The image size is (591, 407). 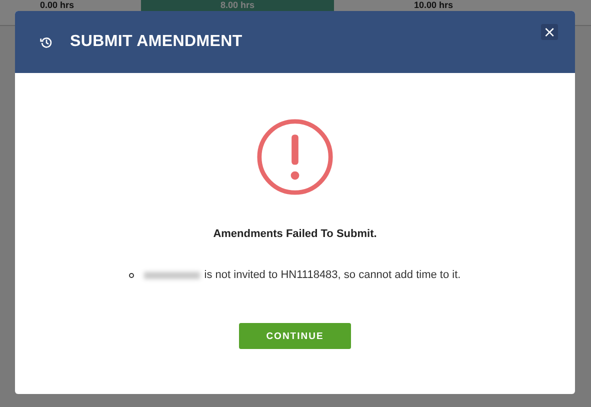 What do you see at coordinates (172, 275) in the screenshot?
I see `redacted-name` at bounding box center [172, 275].